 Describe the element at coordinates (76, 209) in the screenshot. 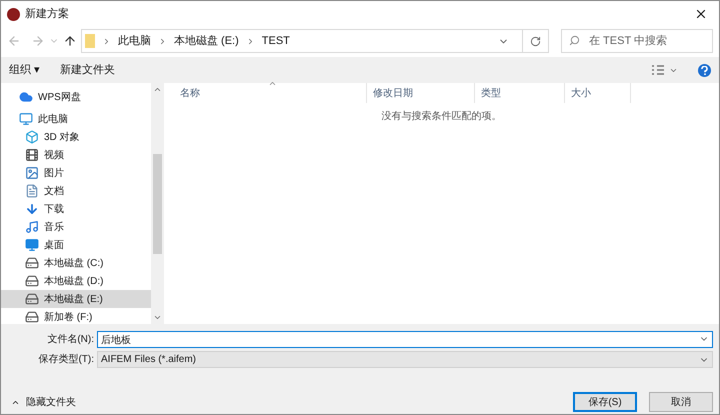

I see `sidebar-item: 下载` at that location.